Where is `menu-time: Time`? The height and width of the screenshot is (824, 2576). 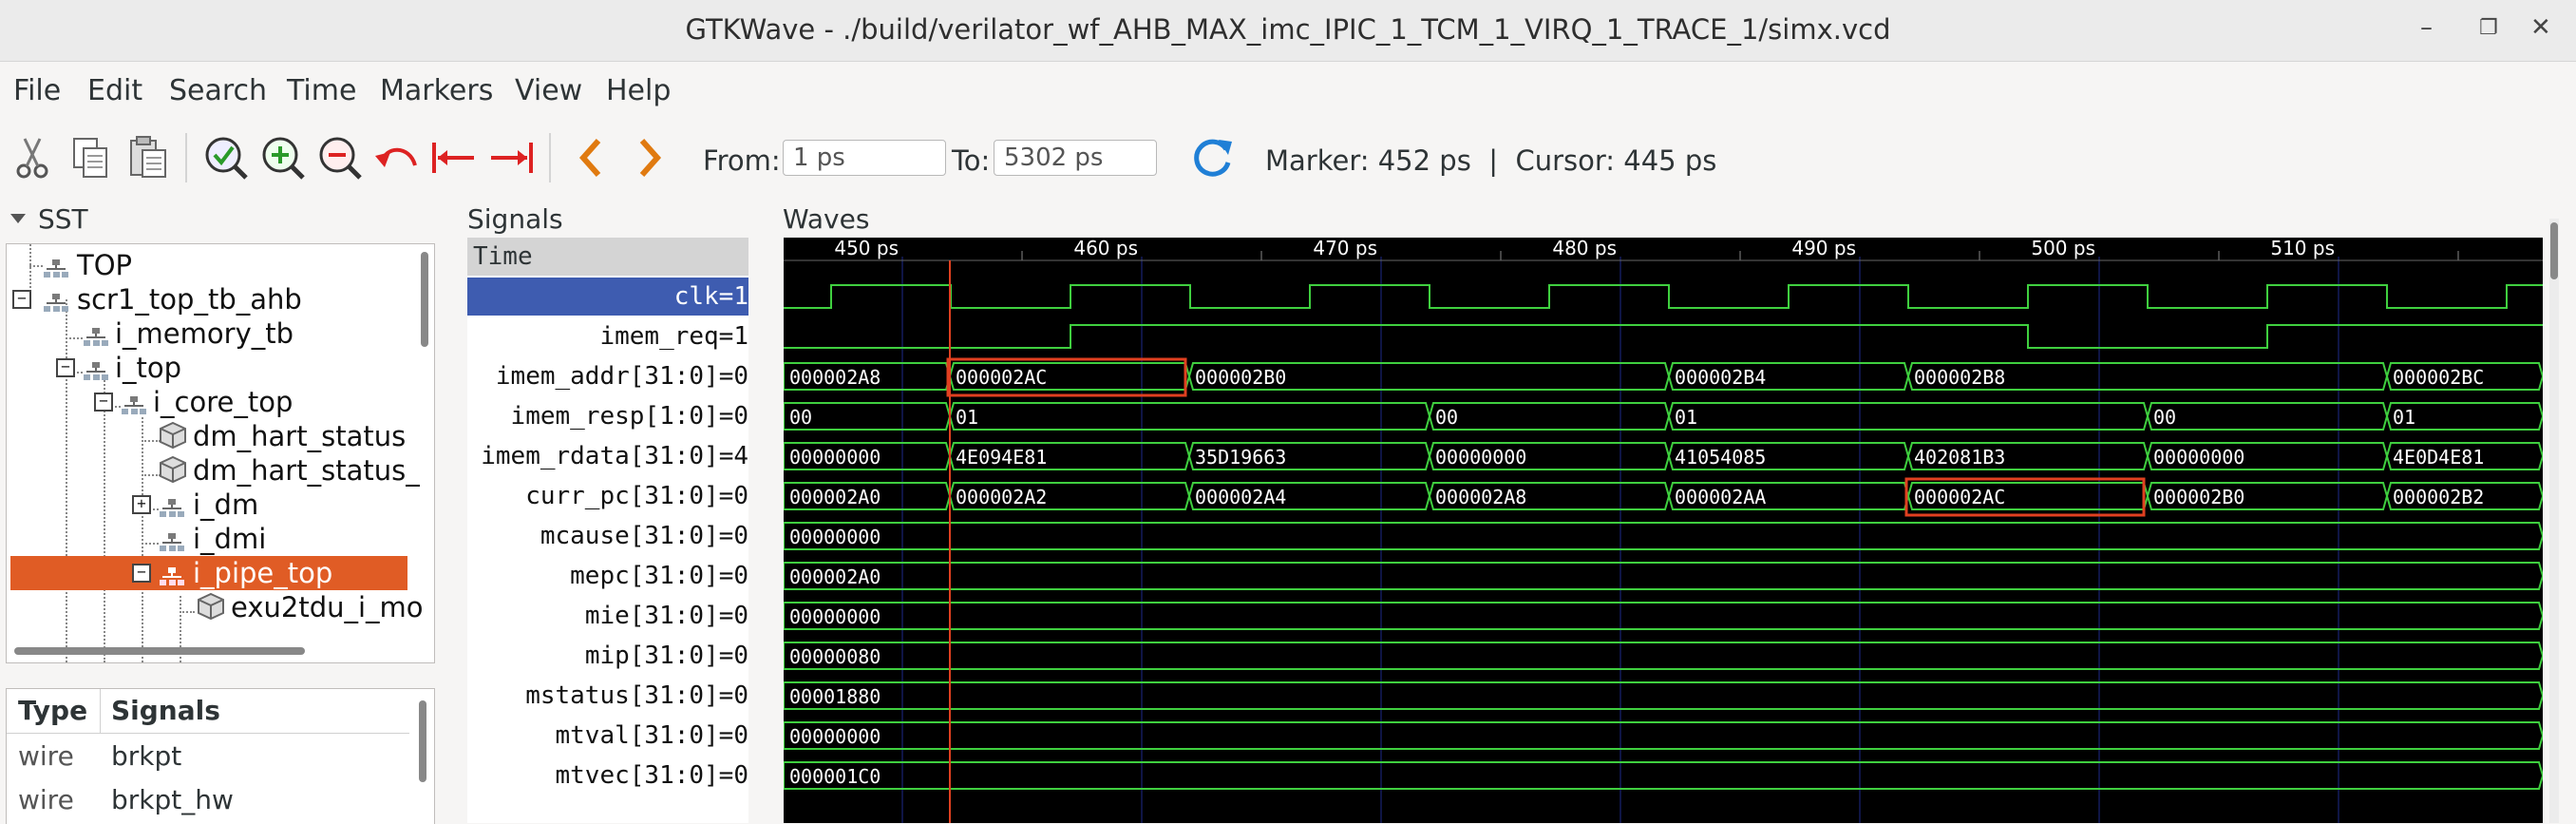
menu-time: Time is located at coordinates (321, 90).